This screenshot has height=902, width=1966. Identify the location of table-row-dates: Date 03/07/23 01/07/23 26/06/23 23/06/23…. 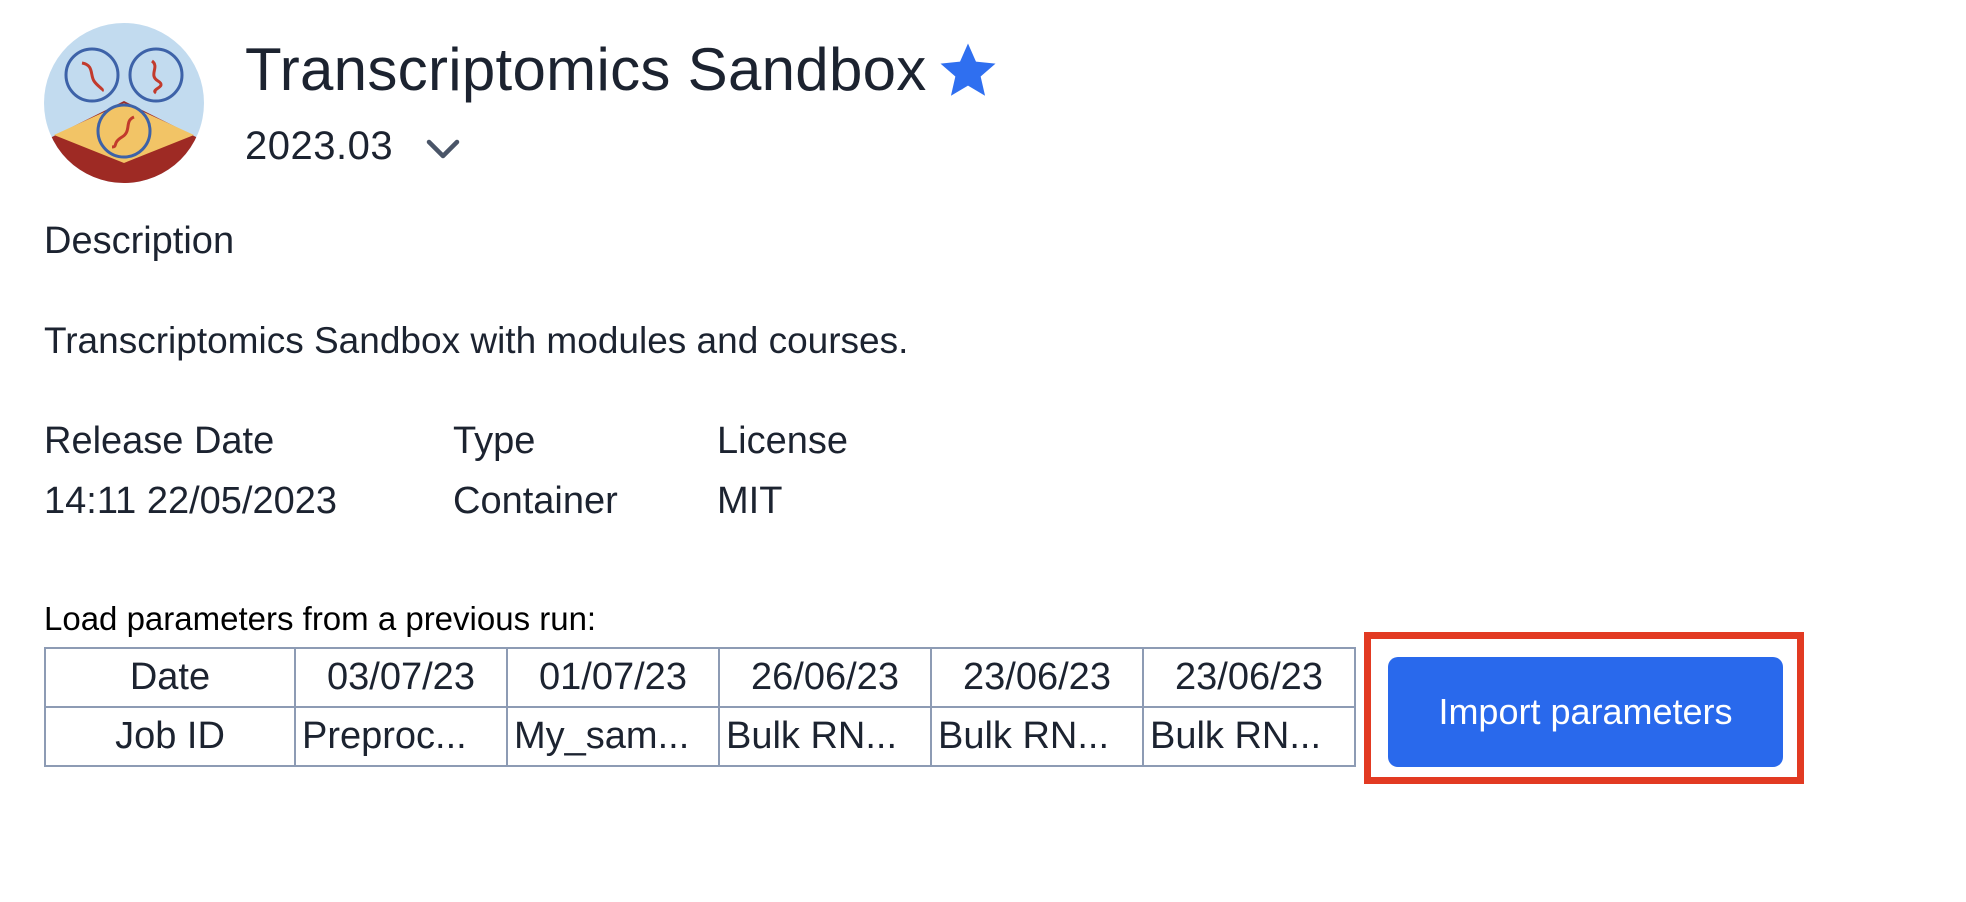
(700, 677).